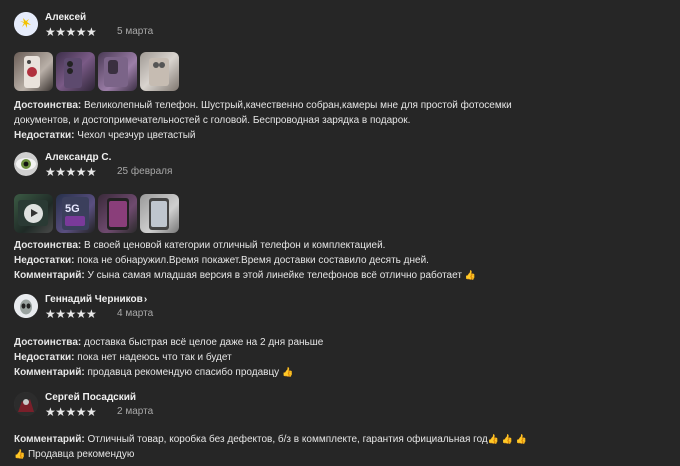 The width and height of the screenshot is (680, 466). What do you see at coordinates (135, 135) in the screenshot?
I see `cons-text: Чехол чрезчур цветастый` at bounding box center [135, 135].